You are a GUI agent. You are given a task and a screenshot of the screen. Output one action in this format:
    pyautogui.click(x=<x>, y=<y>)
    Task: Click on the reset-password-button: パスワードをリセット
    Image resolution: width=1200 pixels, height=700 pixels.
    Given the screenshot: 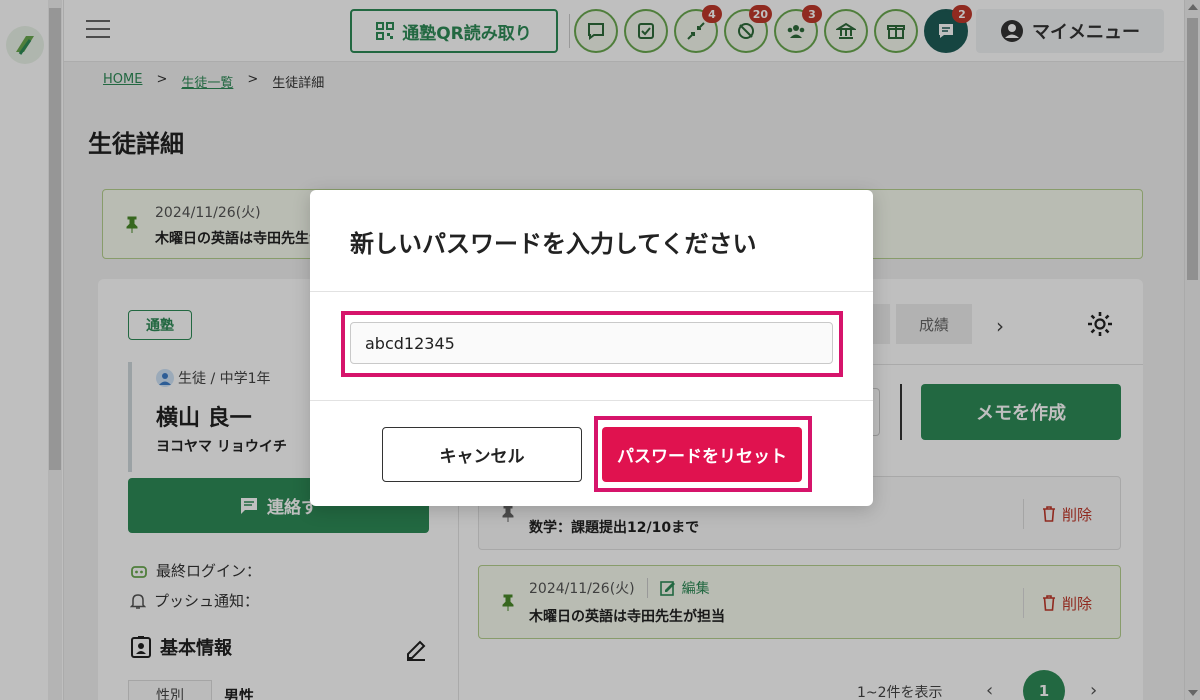 What is the action you would take?
    pyautogui.click(x=702, y=454)
    